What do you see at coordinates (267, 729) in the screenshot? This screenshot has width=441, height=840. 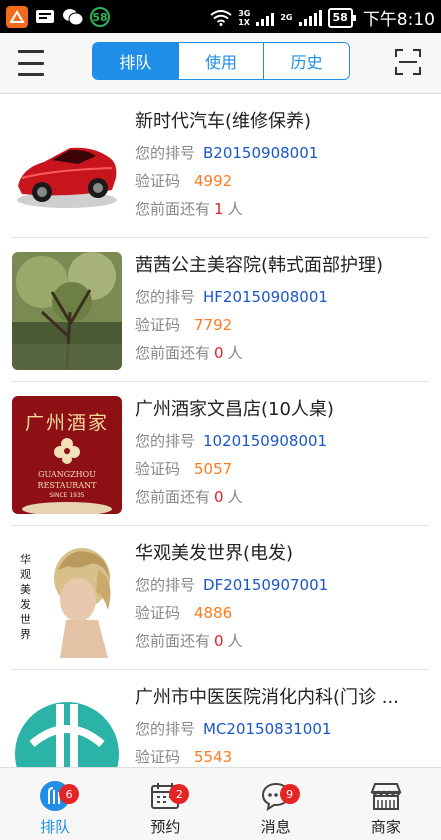 I see `queue-number-value: MC20150831001` at bounding box center [267, 729].